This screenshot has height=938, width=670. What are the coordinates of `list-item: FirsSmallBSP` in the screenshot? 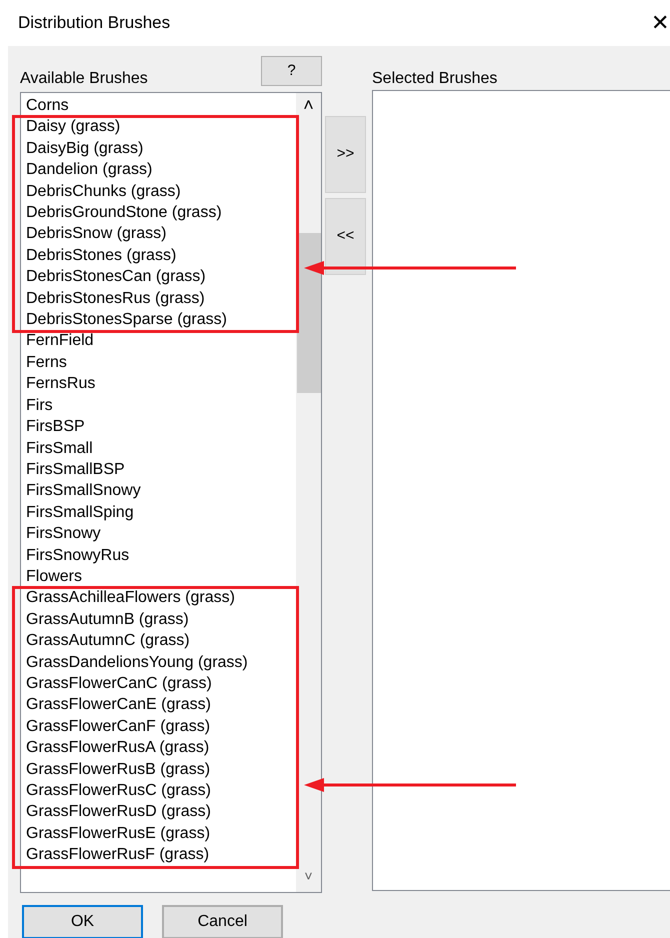 It's located at (161, 469).